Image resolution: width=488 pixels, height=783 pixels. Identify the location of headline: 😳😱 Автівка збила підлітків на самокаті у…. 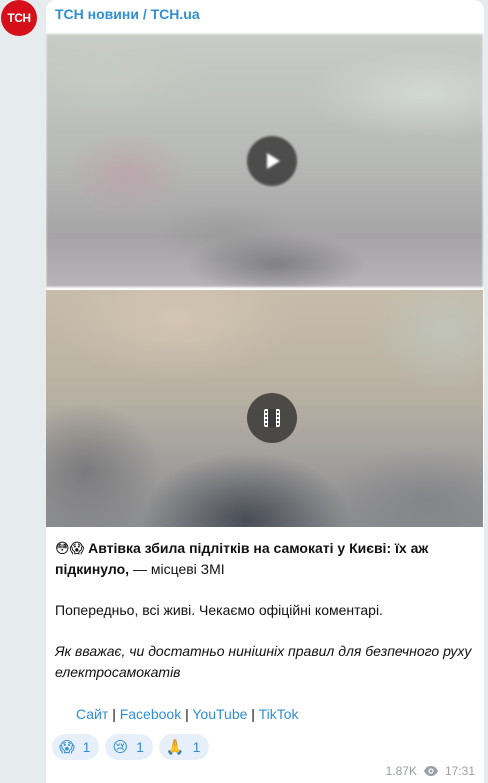
(265, 559).